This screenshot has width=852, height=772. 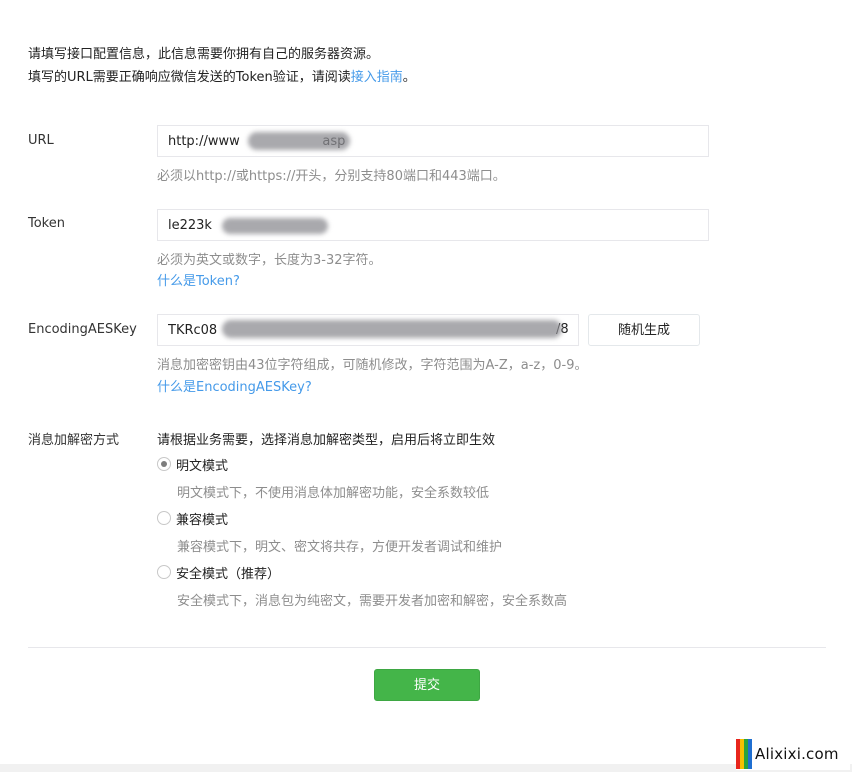 I want to click on intro-line-2-suffix: 。, so click(x=409, y=77).